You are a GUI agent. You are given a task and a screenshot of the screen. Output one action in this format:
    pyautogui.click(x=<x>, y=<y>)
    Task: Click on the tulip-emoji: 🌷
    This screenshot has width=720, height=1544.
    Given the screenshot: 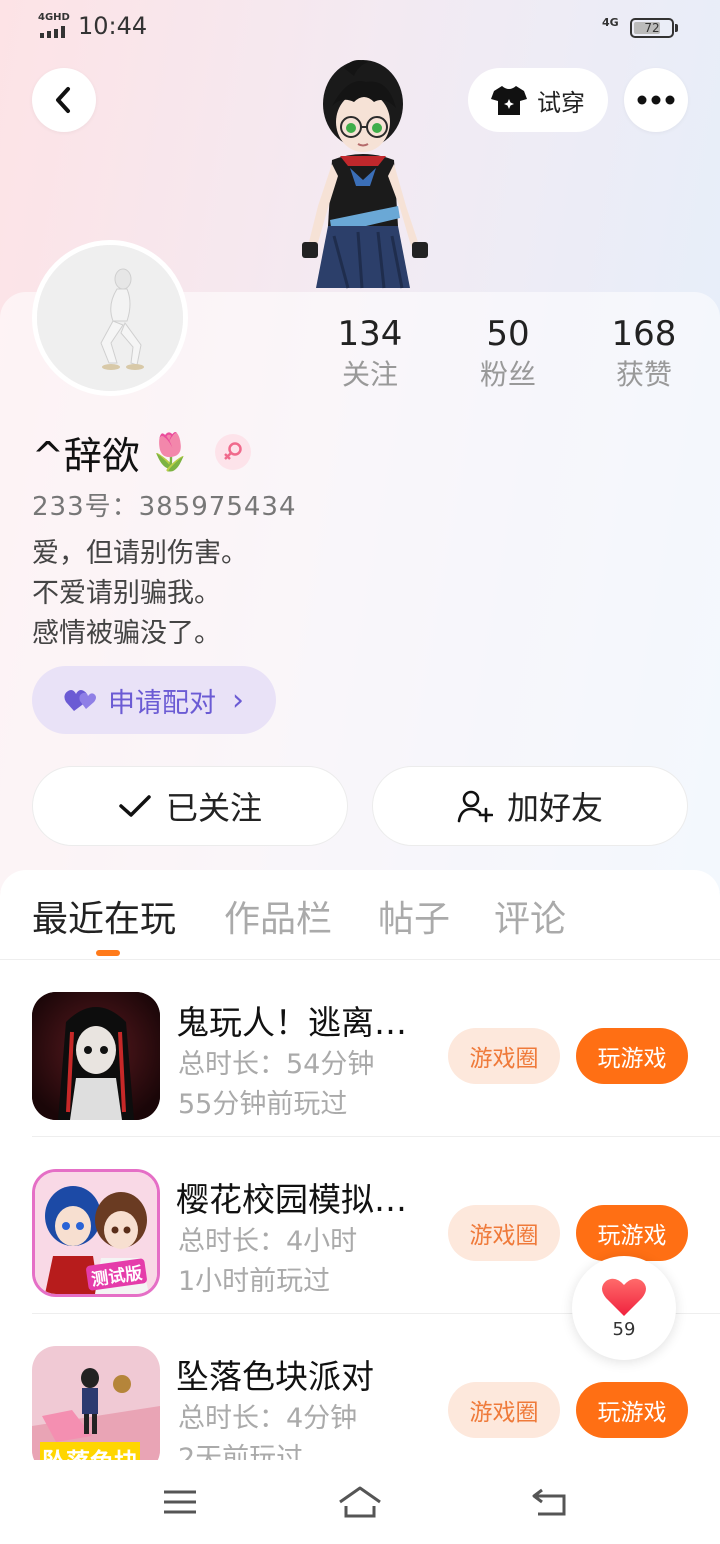 What is the action you would take?
    pyautogui.click(x=170, y=452)
    